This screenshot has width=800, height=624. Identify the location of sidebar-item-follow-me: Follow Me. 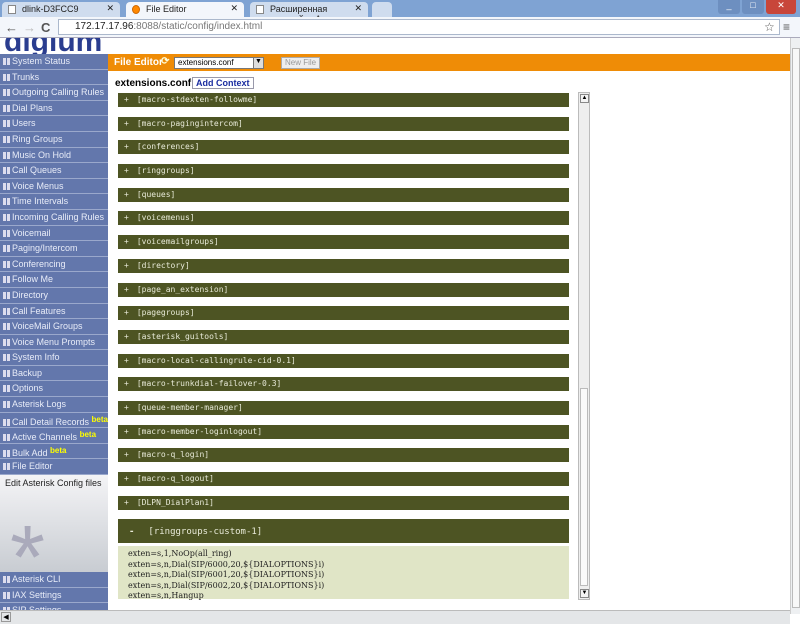
(54, 280).